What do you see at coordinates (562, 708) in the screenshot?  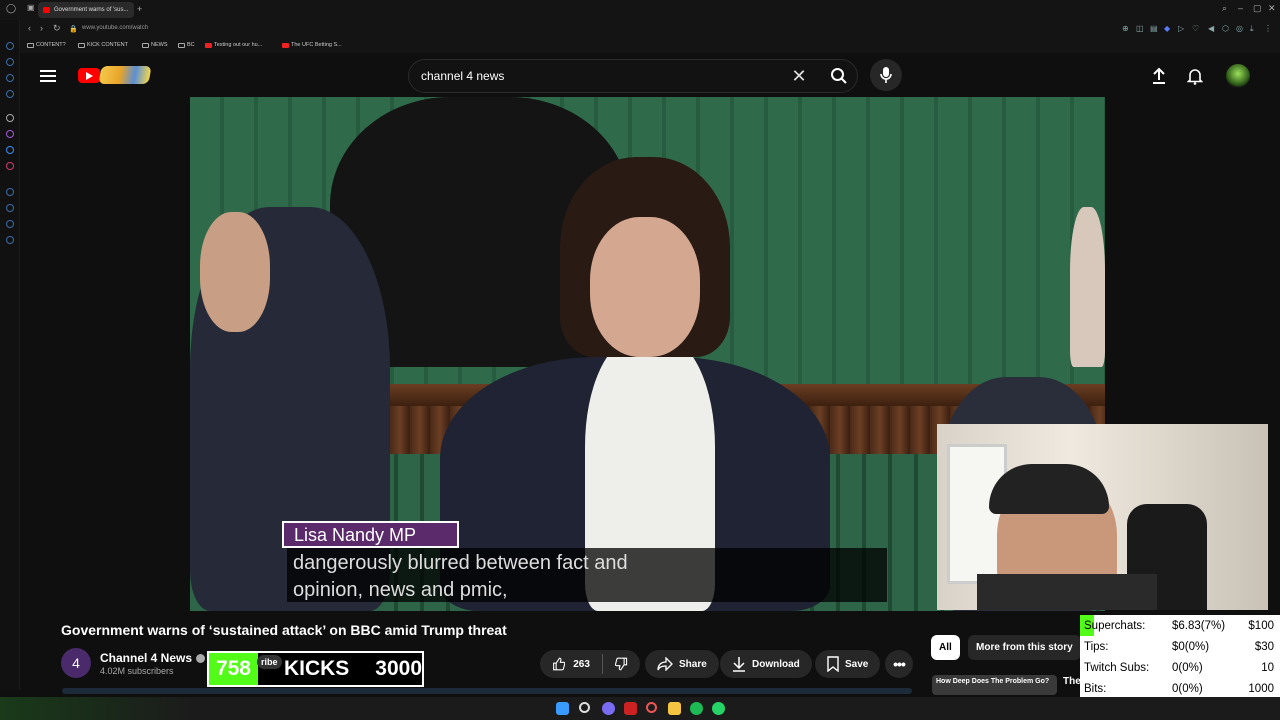 I see `start-icon` at bounding box center [562, 708].